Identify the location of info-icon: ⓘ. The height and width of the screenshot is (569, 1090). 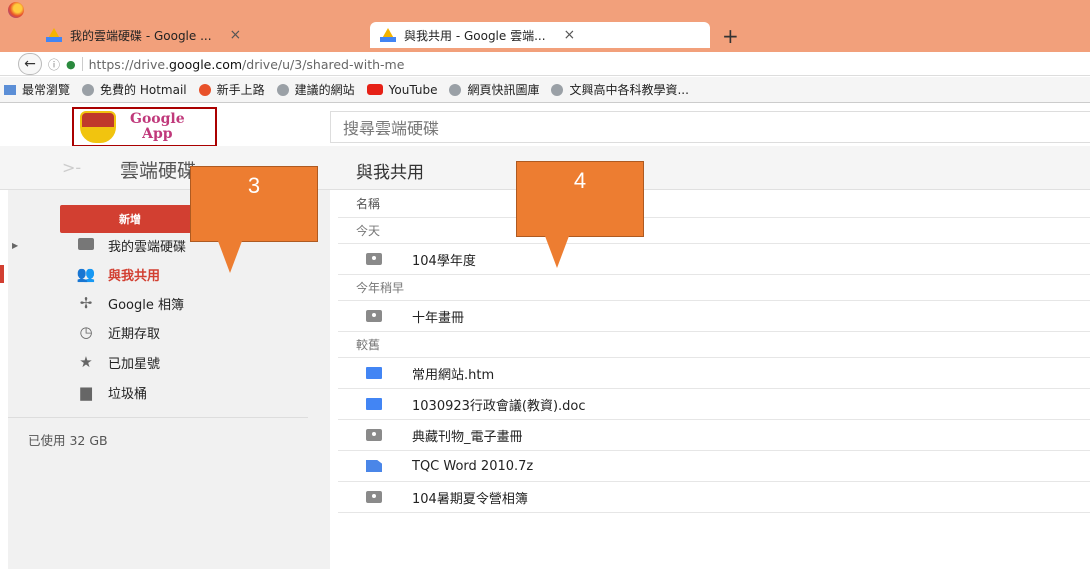
(54, 64).